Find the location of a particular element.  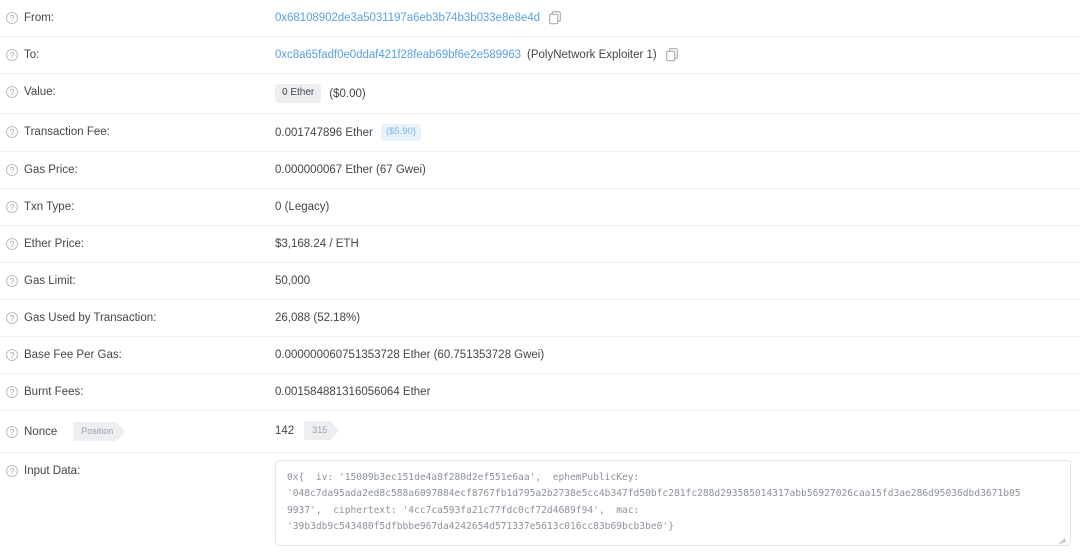

row-value-nonce: 142 315 is located at coordinates (673, 430).